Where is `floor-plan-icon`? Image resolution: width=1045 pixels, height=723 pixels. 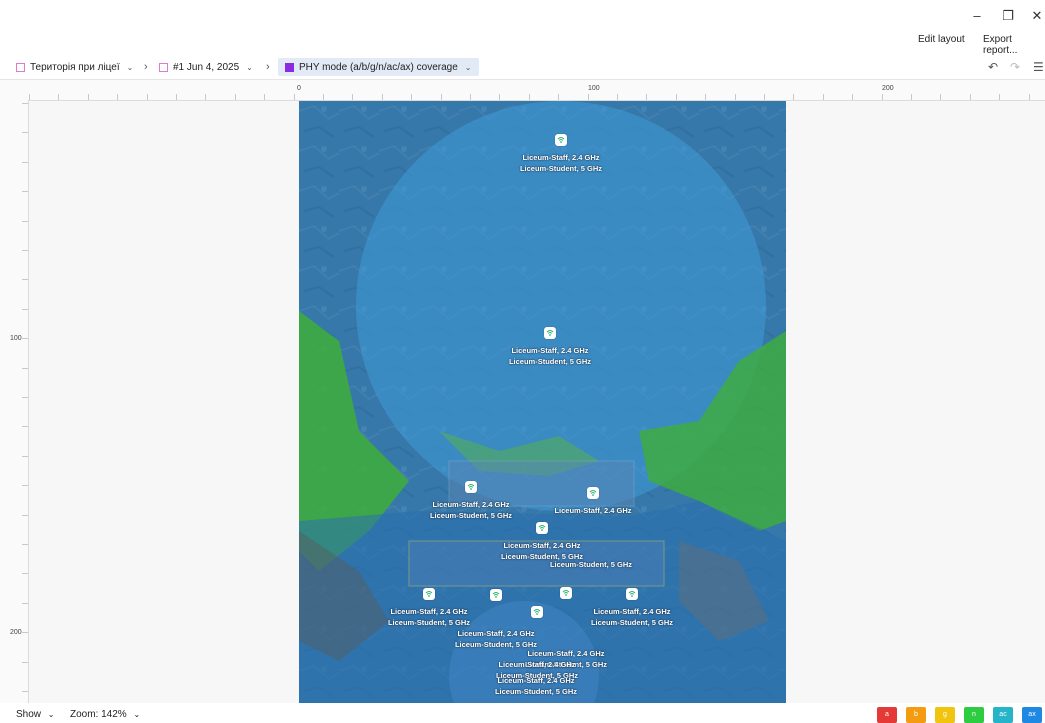
floor-plan-icon is located at coordinates (20, 67).